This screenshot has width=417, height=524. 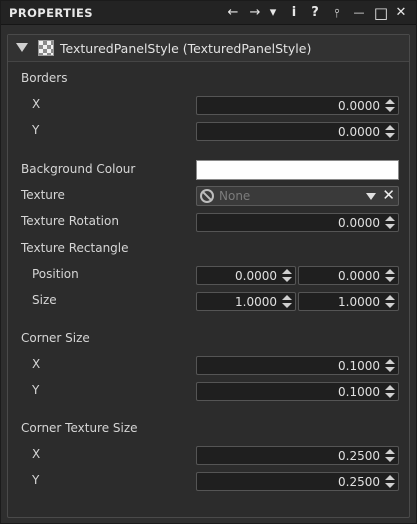 I want to click on position-y-field: 0.0000, so click(x=348, y=275).